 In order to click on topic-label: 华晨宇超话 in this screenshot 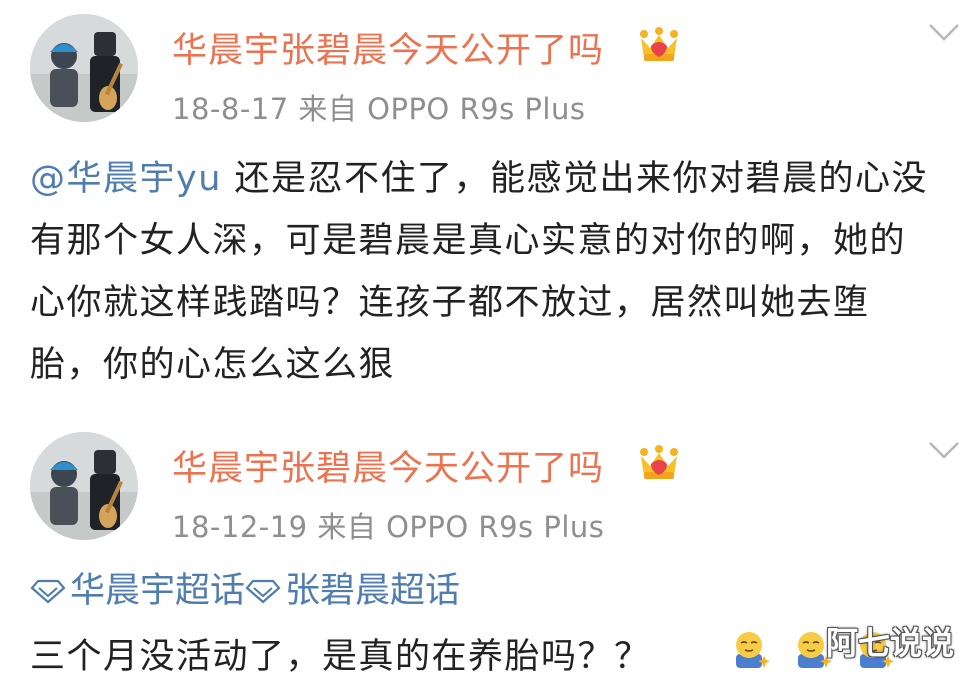, I will do `click(158, 591)`.